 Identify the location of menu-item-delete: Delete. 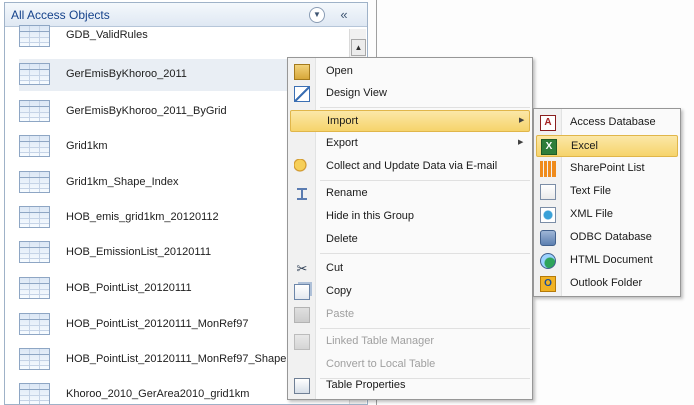
(410, 240).